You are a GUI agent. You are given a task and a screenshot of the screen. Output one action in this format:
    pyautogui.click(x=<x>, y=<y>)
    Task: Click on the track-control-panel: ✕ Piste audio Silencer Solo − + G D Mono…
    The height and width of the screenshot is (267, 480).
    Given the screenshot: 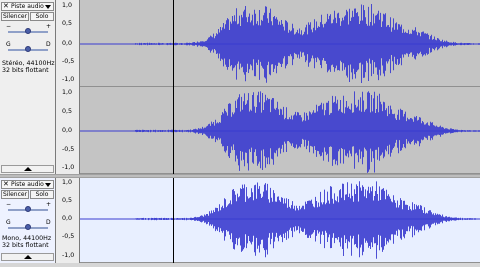 What is the action you would take?
    pyautogui.click(x=28, y=220)
    